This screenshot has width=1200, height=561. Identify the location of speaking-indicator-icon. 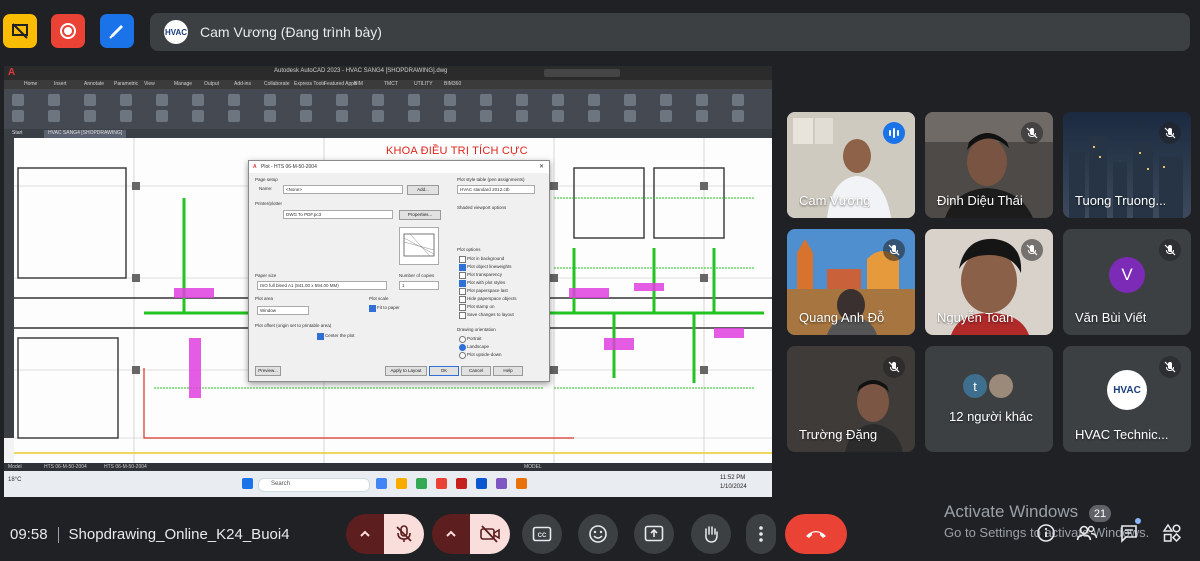
(894, 133).